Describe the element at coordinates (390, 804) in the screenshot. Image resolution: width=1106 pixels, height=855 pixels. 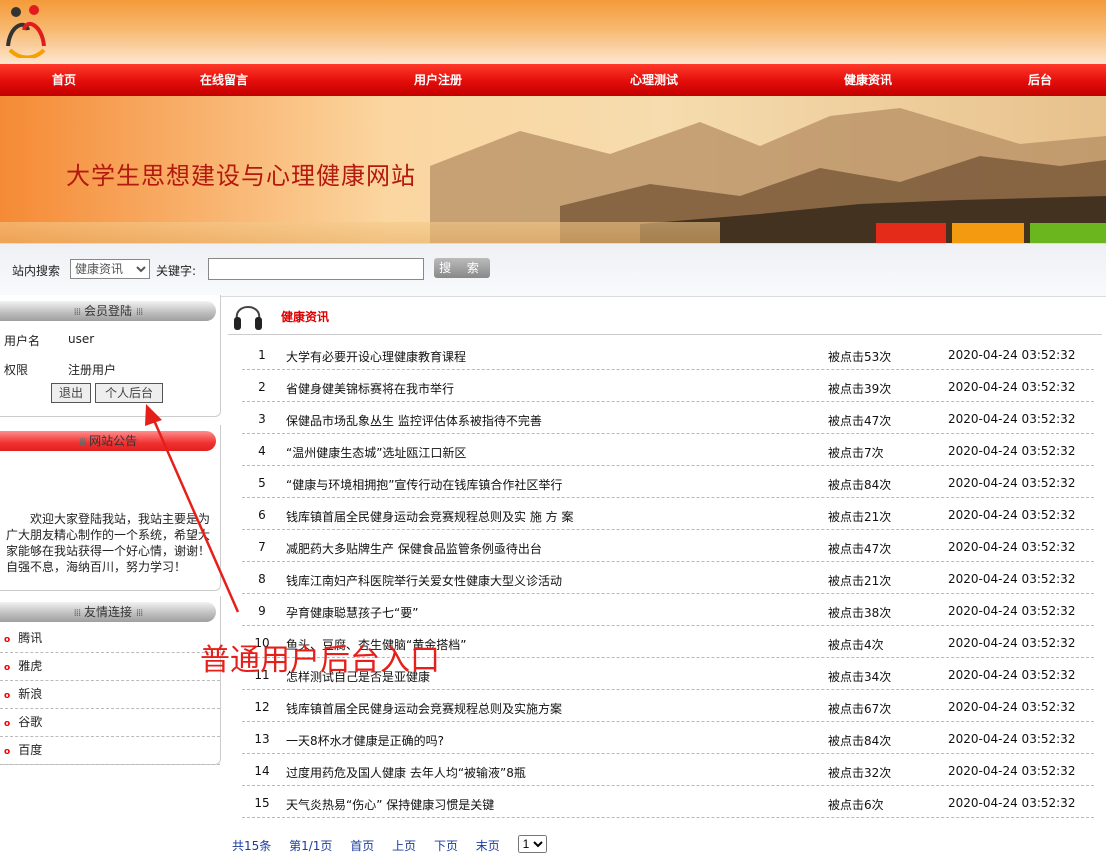
I see `article-title-link: 天气炎热易“伤心” 保持健康习惯是关键` at that location.